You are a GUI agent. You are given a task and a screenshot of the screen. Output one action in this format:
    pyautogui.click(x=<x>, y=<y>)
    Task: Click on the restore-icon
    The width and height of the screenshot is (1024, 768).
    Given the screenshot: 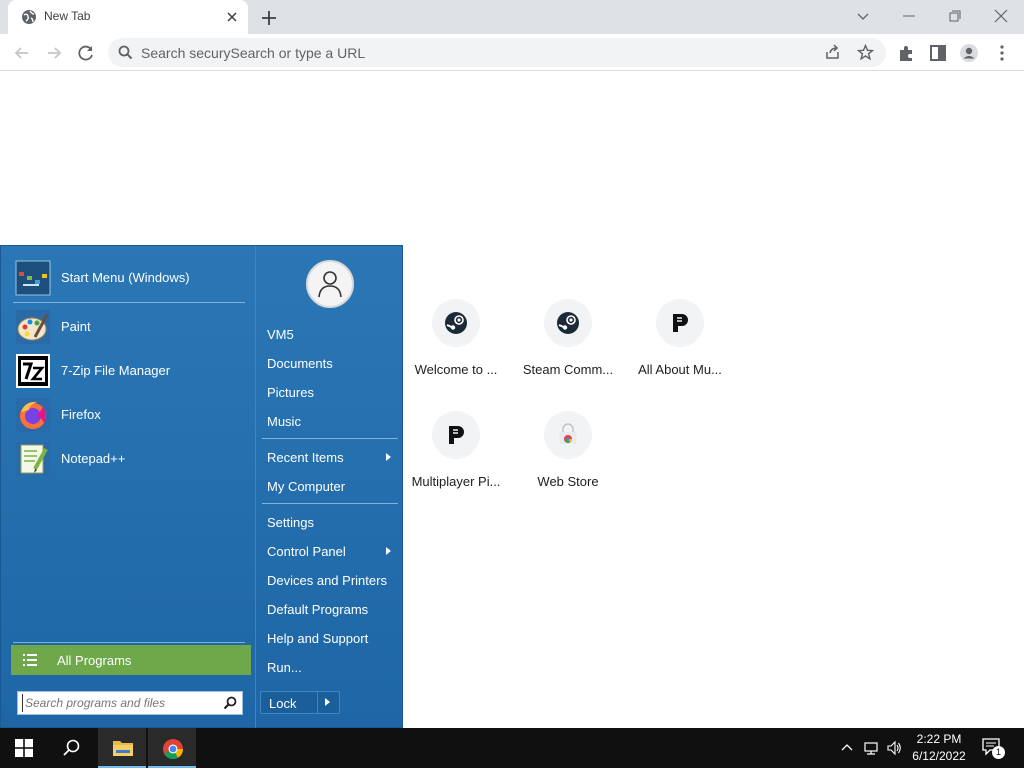 What is the action you would take?
    pyautogui.click(x=955, y=16)
    